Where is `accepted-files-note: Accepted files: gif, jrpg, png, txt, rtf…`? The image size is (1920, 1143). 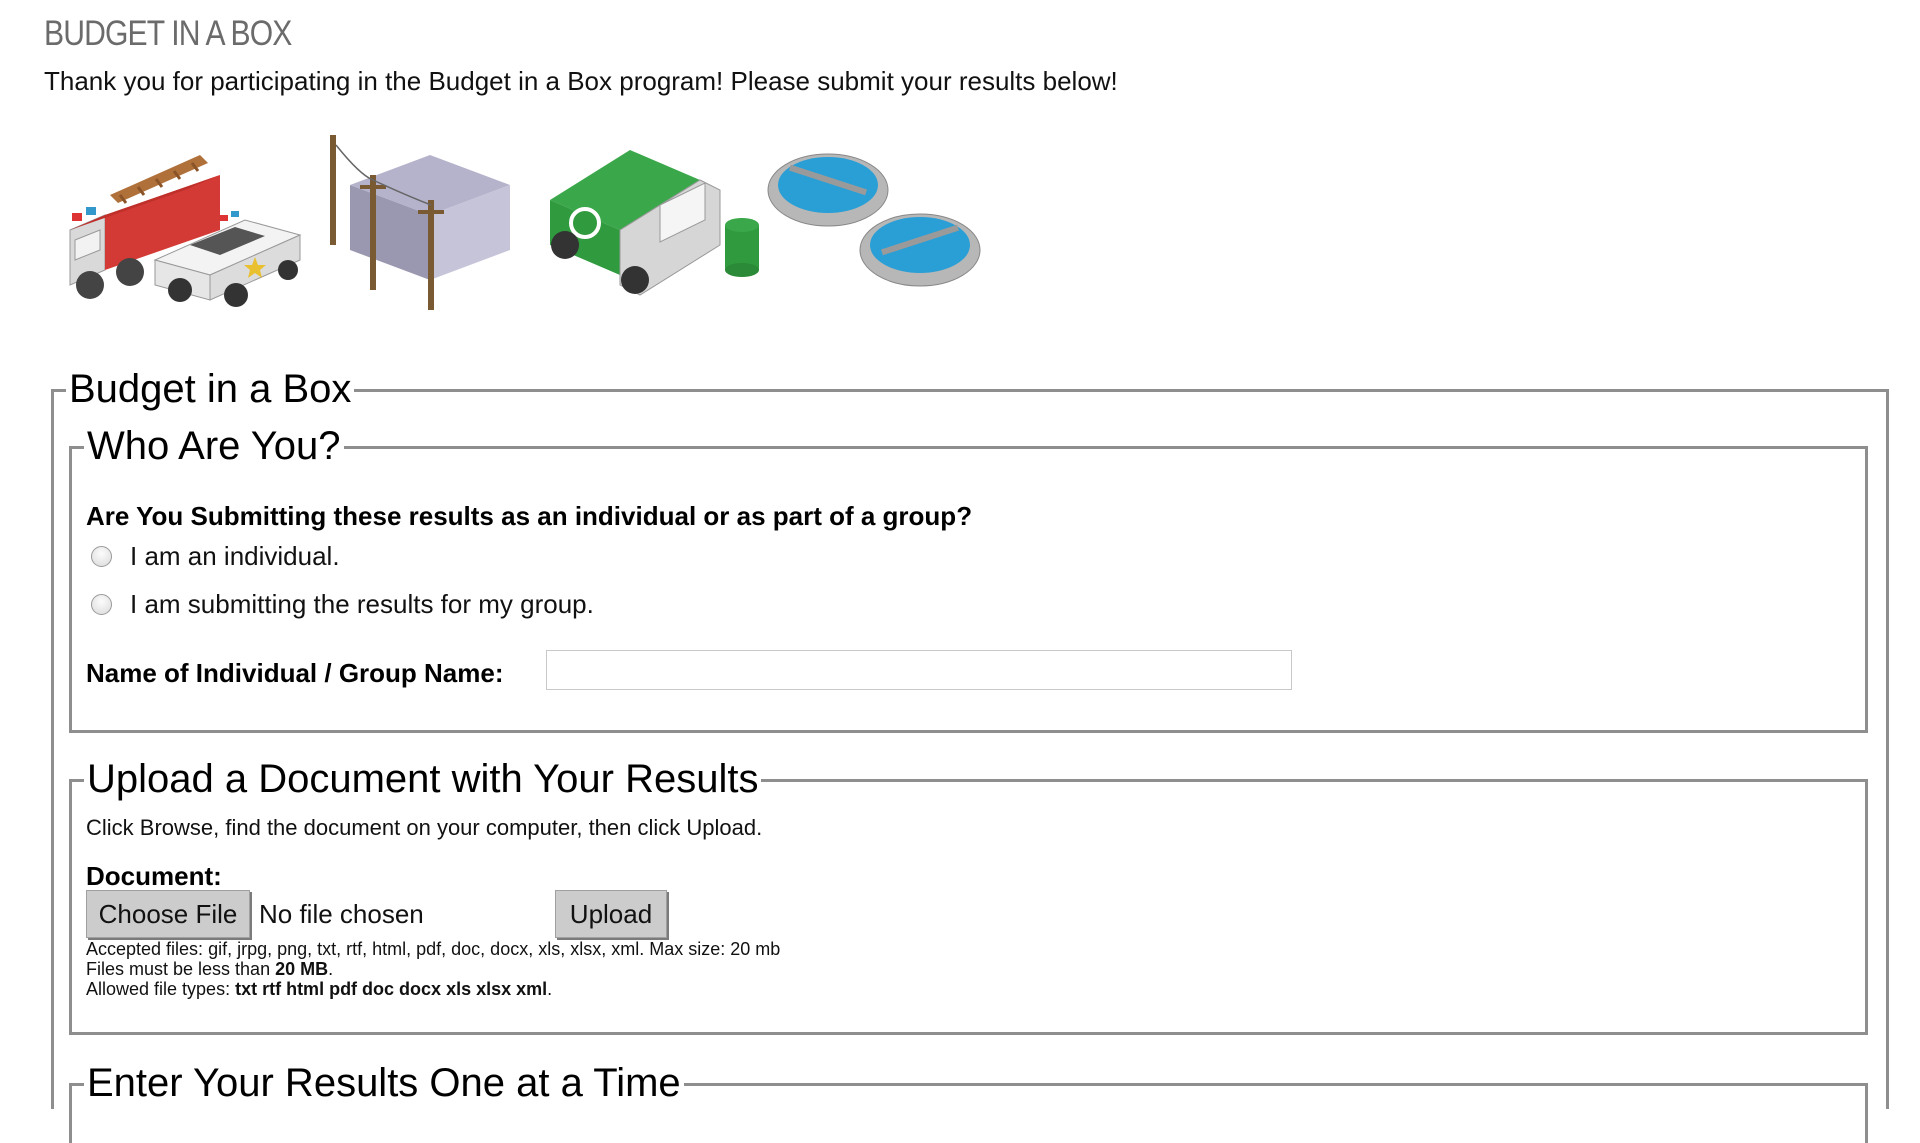
accepted-files-note: Accepted files: gif, jrpg, png, txt, rtf… is located at coordinates (433, 949).